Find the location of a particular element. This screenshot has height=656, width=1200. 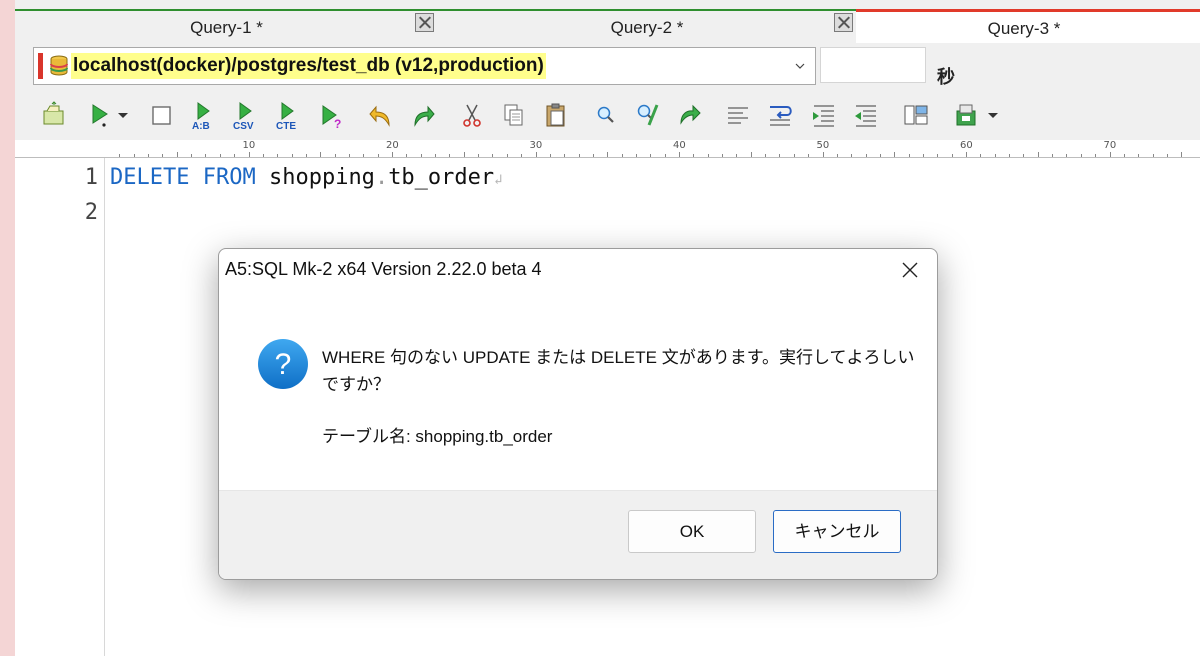

tab-query-2-label: Query-2 * is located at coordinates (647, 27).